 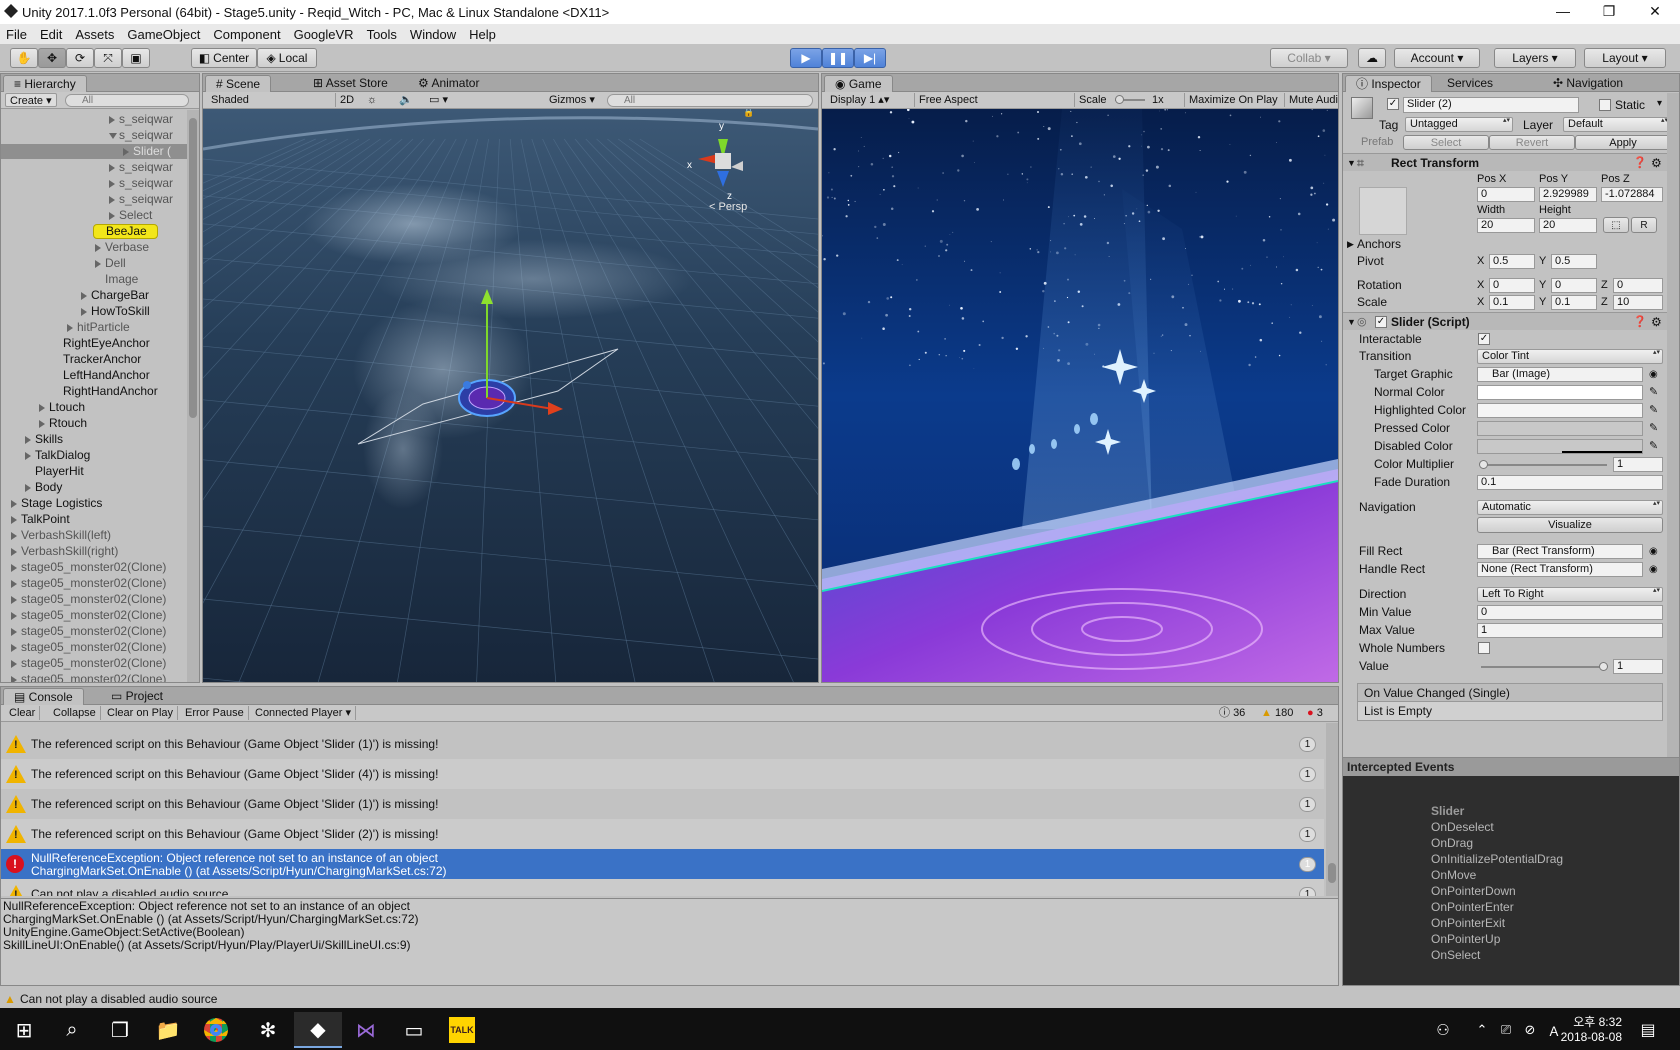 What do you see at coordinates (1653, 446) in the screenshot?
I see `eyedropper-icon: ✎` at bounding box center [1653, 446].